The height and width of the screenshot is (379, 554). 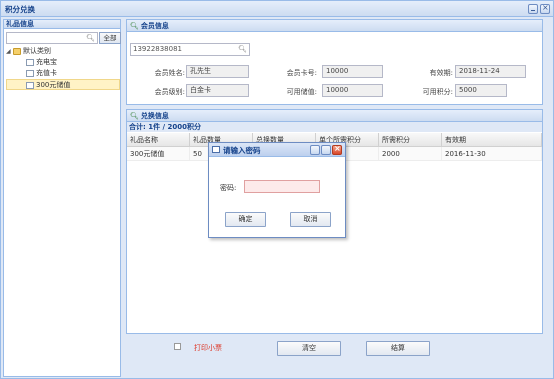 I want to click on points-field: 5000, so click(x=481, y=90).